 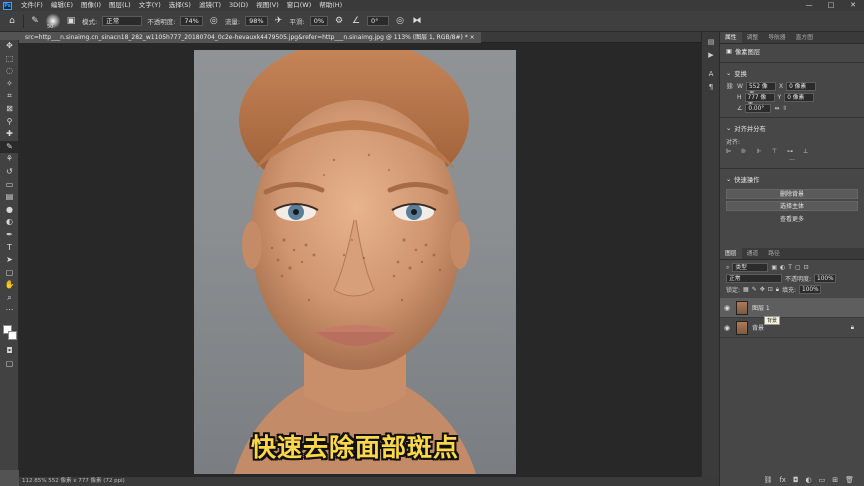 I want to click on screen-mode-icon: ▢, so click(x=9, y=364).